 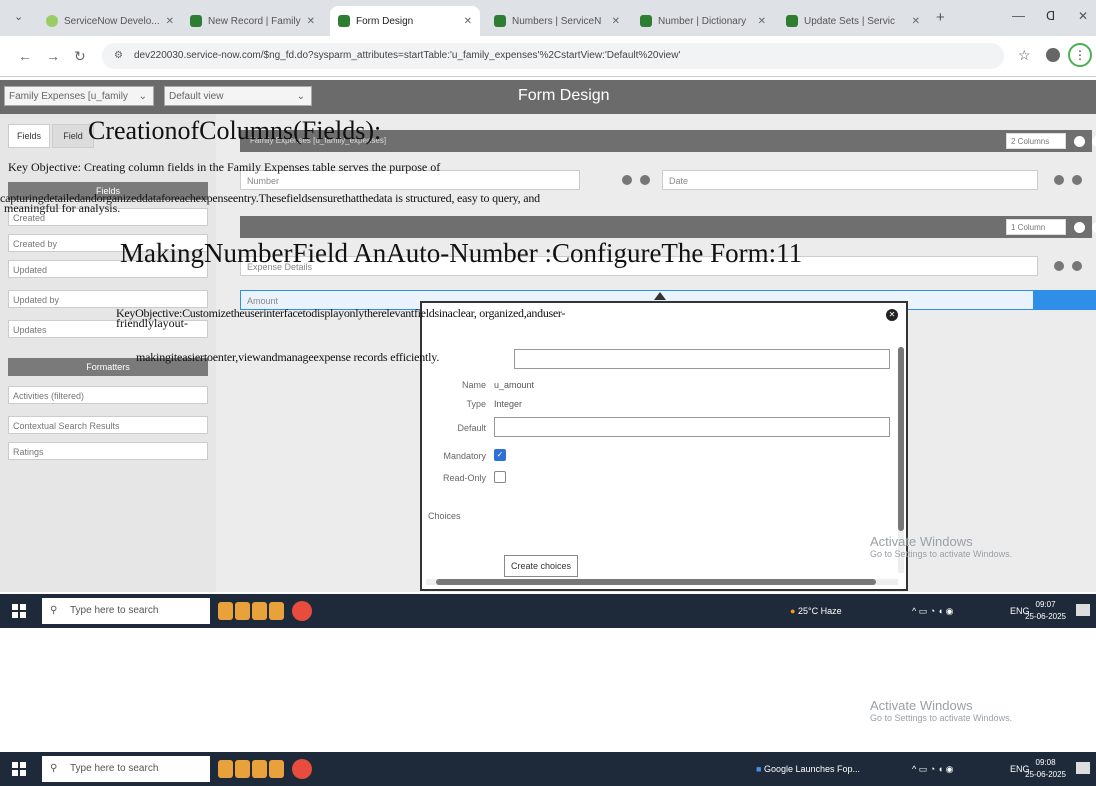 I want to click on selected-field-highlight, so click(x=1065, y=300).